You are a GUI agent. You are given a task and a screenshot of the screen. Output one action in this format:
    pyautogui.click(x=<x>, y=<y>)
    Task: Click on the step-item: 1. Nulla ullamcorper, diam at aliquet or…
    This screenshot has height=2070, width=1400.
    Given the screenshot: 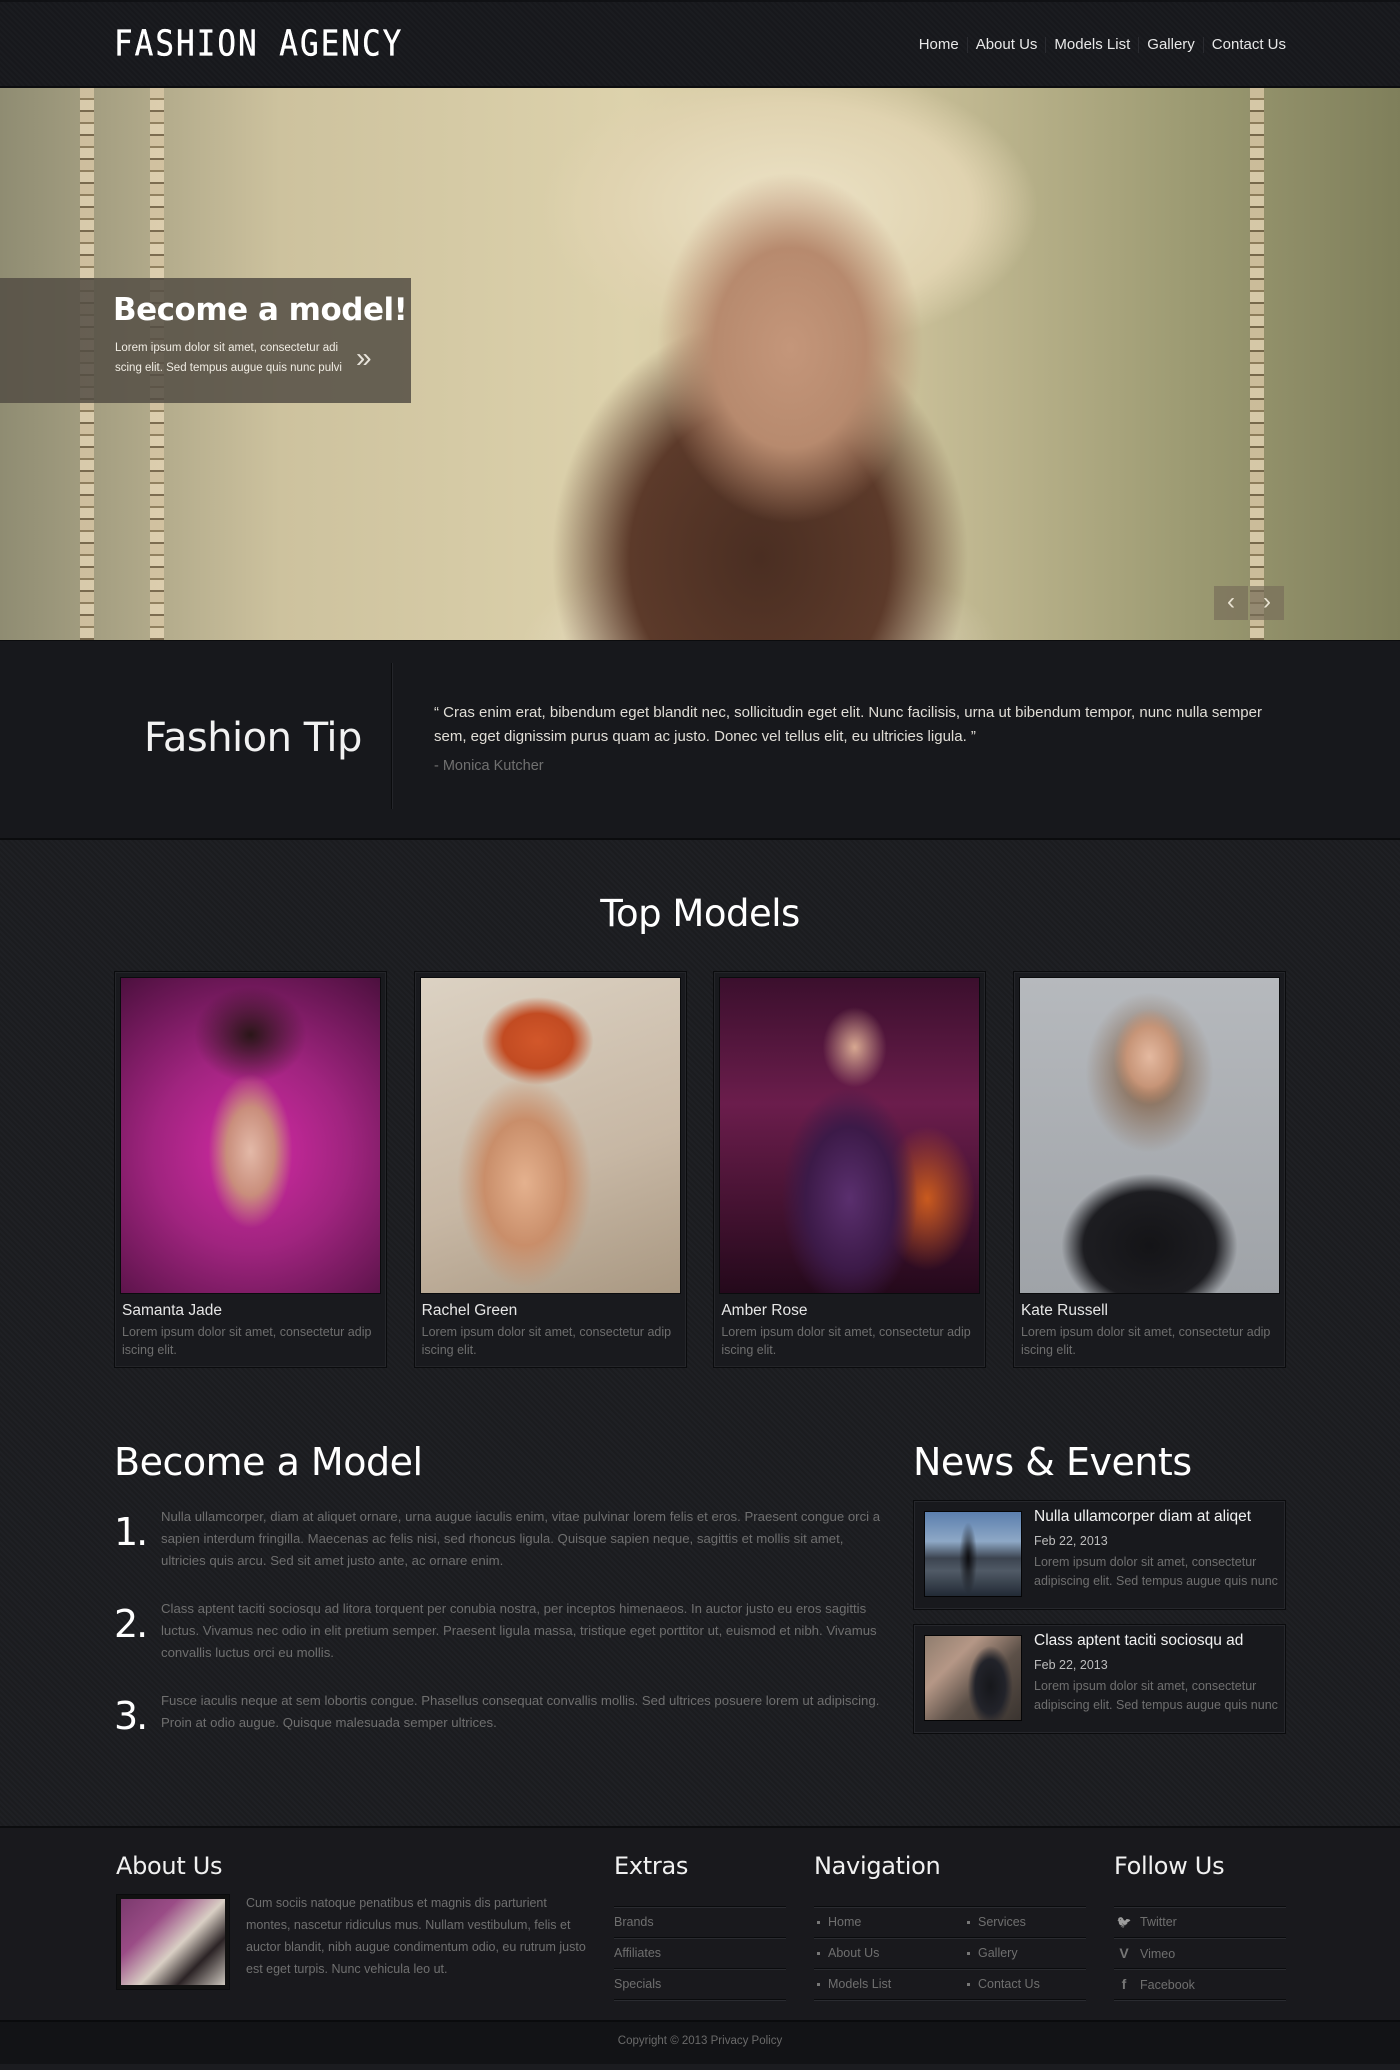 What is the action you would take?
    pyautogui.click(x=499, y=1539)
    